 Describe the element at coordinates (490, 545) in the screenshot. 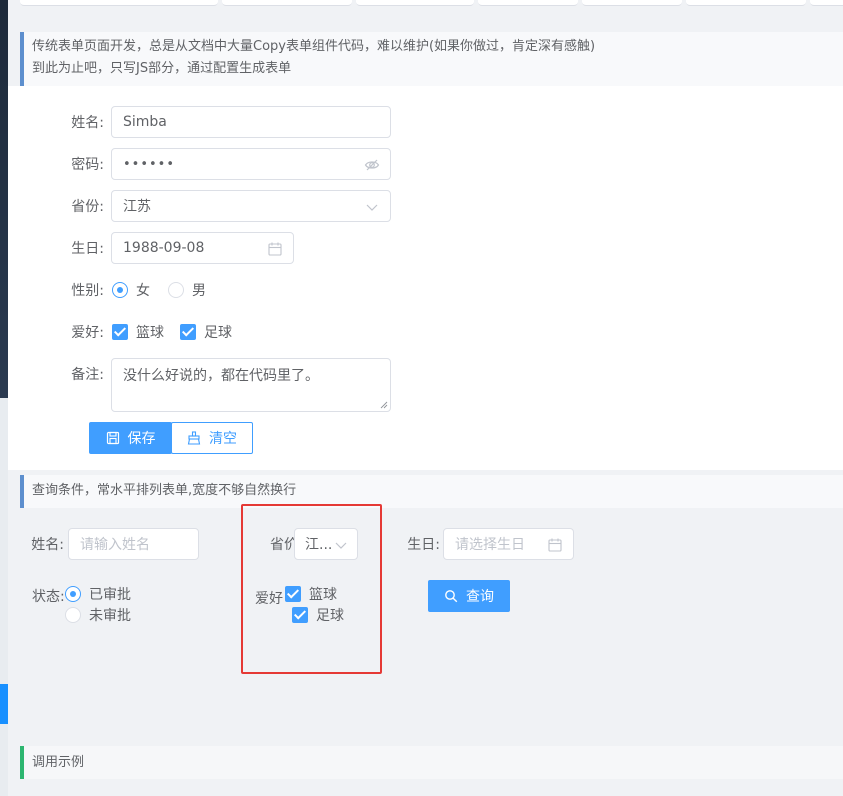

I see `query-birthday-placeholder: 请选择生日` at that location.